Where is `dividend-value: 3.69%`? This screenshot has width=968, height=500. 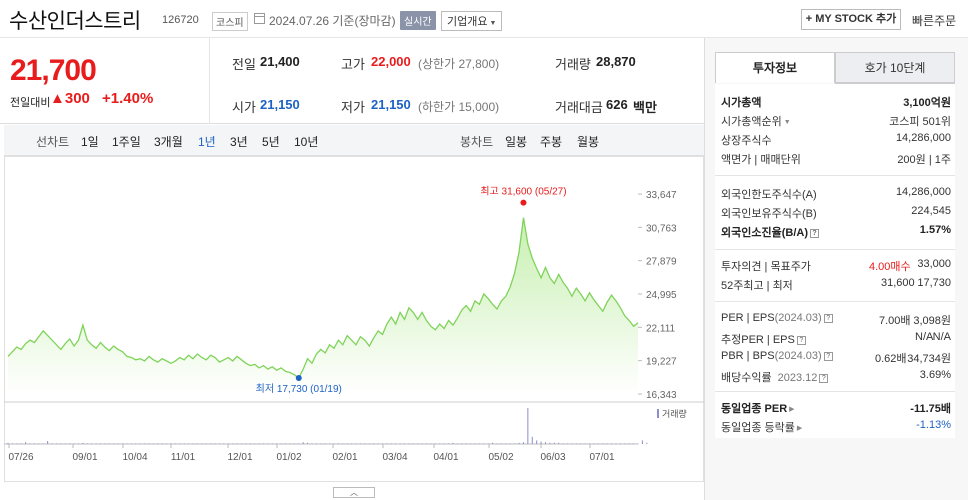 dividend-value: 3.69% is located at coordinates (935, 375).